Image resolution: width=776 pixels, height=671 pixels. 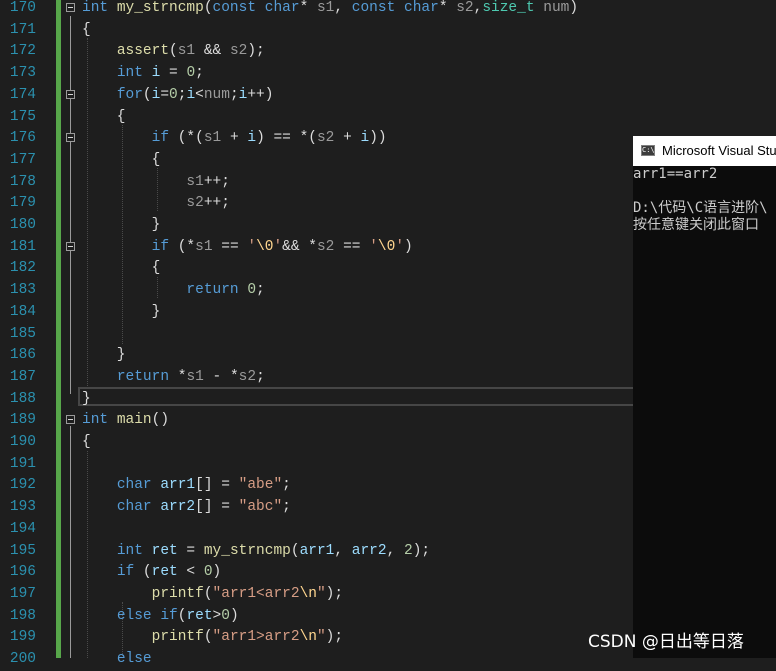 What do you see at coordinates (22, 268) in the screenshot?
I see `line-number: 182` at bounding box center [22, 268].